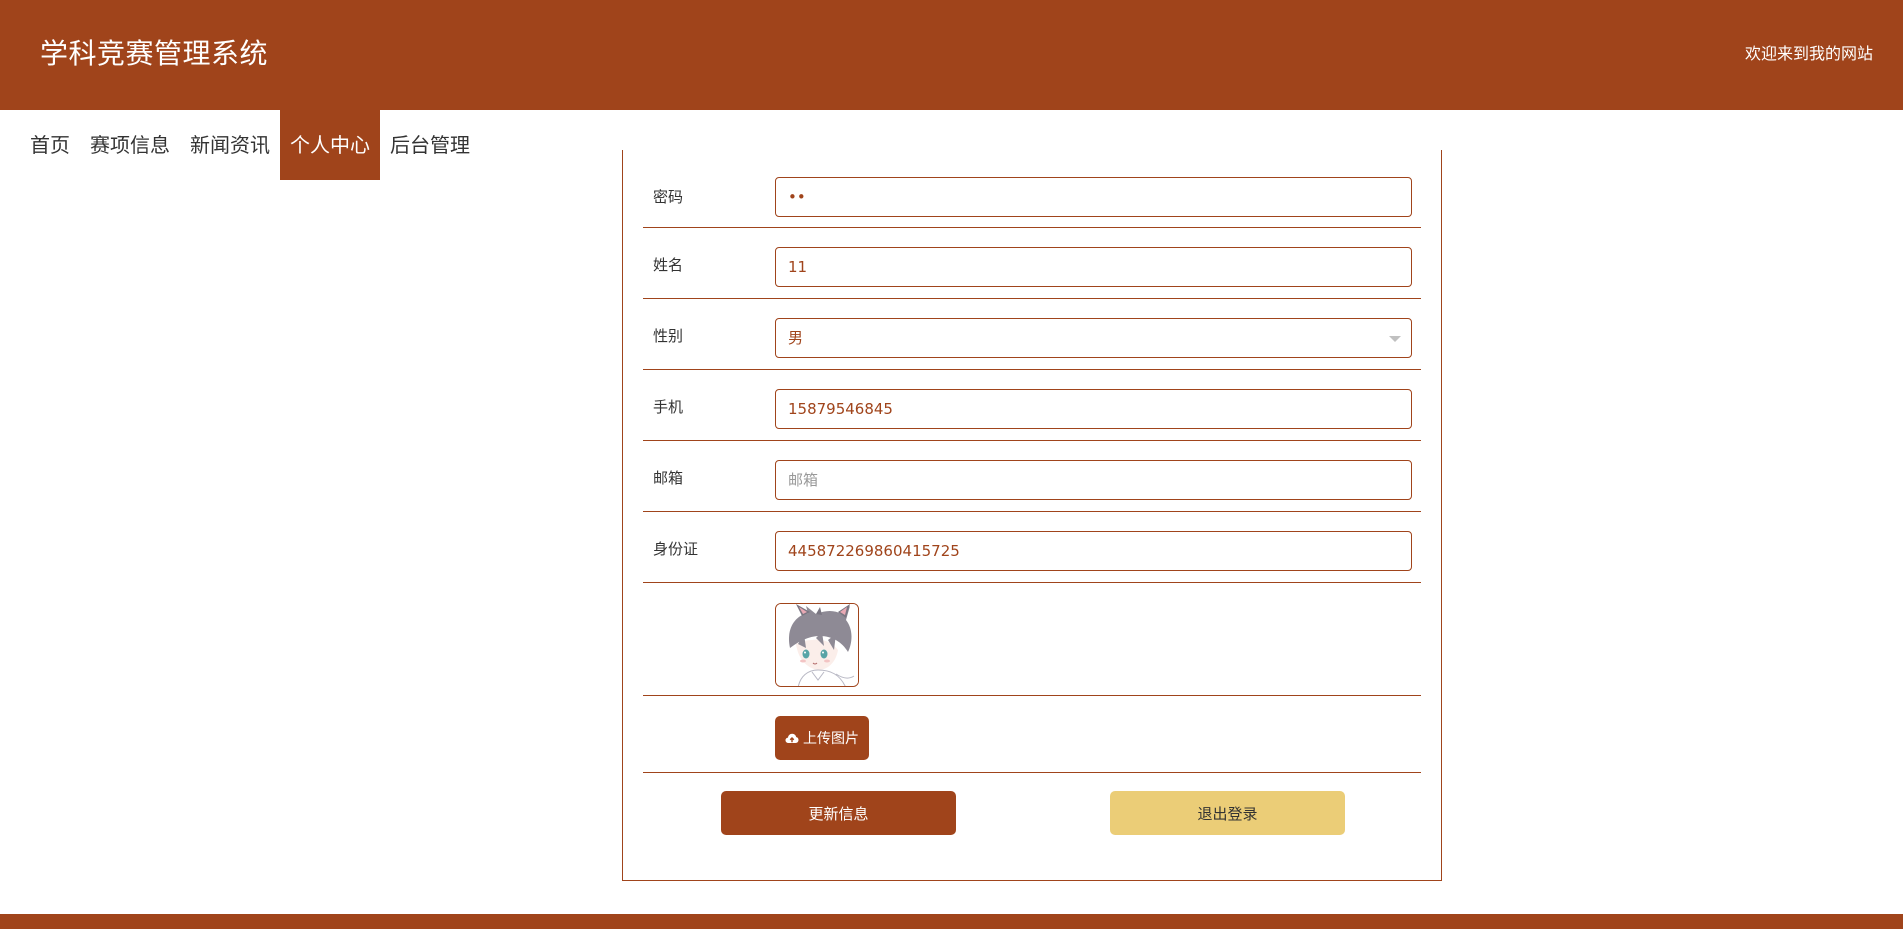  I want to click on update-info-button: 更新信息, so click(838, 813).